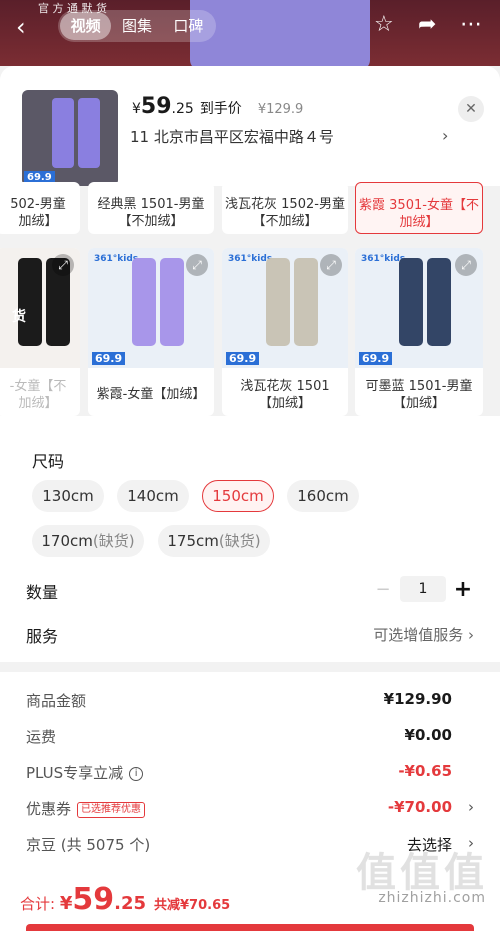 This screenshot has height=931, width=500. Describe the element at coordinates (42, 636) in the screenshot. I see `service-label: 服务` at that location.